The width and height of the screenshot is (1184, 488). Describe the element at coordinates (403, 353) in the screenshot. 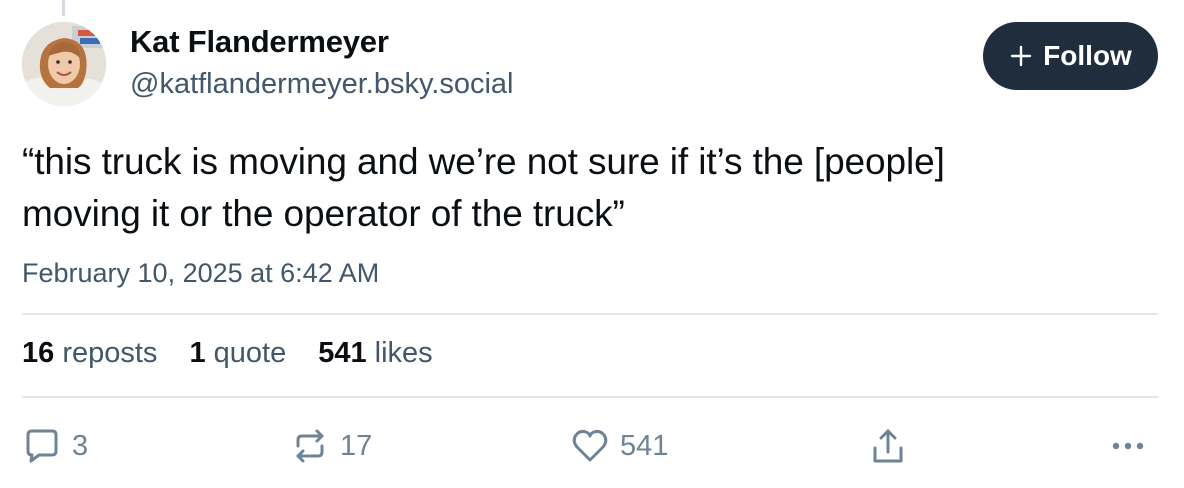

I see `likes-label: likes` at that location.